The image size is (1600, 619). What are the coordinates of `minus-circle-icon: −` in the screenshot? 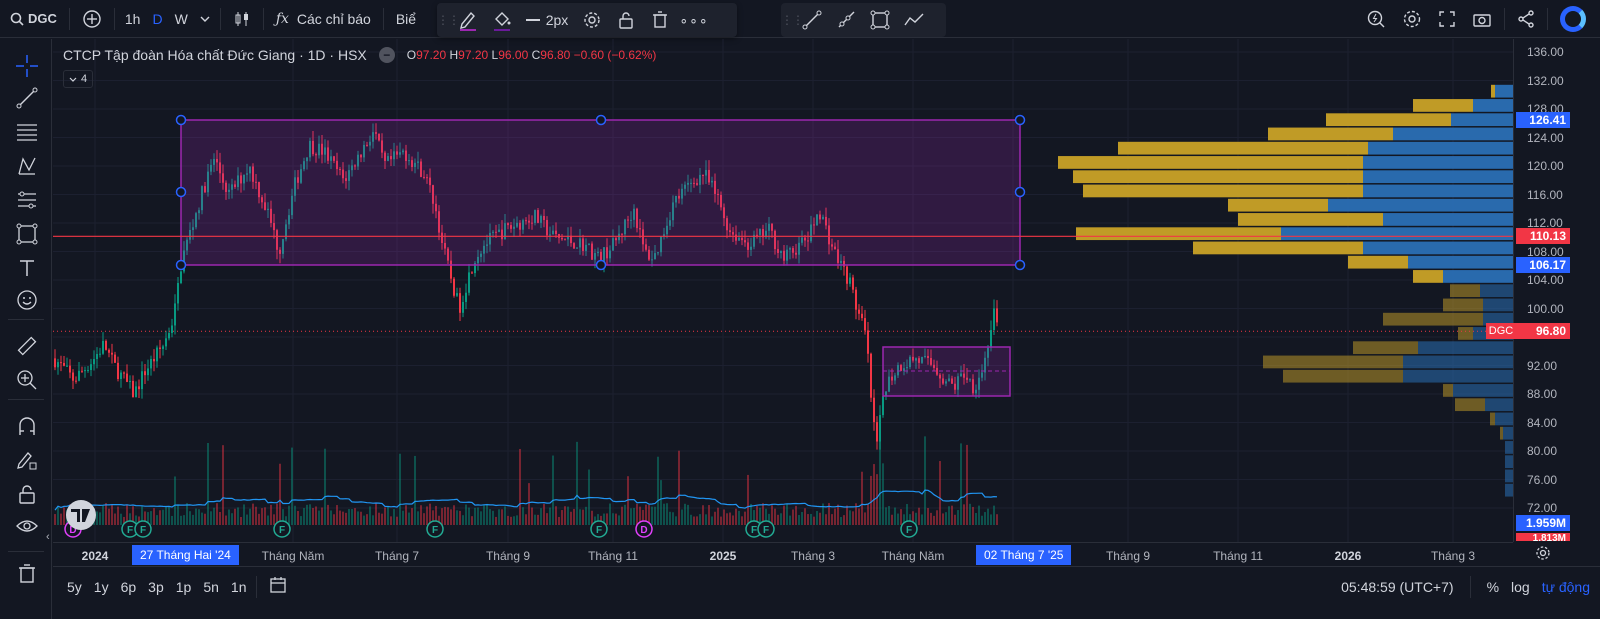 It's located at (386, 55).